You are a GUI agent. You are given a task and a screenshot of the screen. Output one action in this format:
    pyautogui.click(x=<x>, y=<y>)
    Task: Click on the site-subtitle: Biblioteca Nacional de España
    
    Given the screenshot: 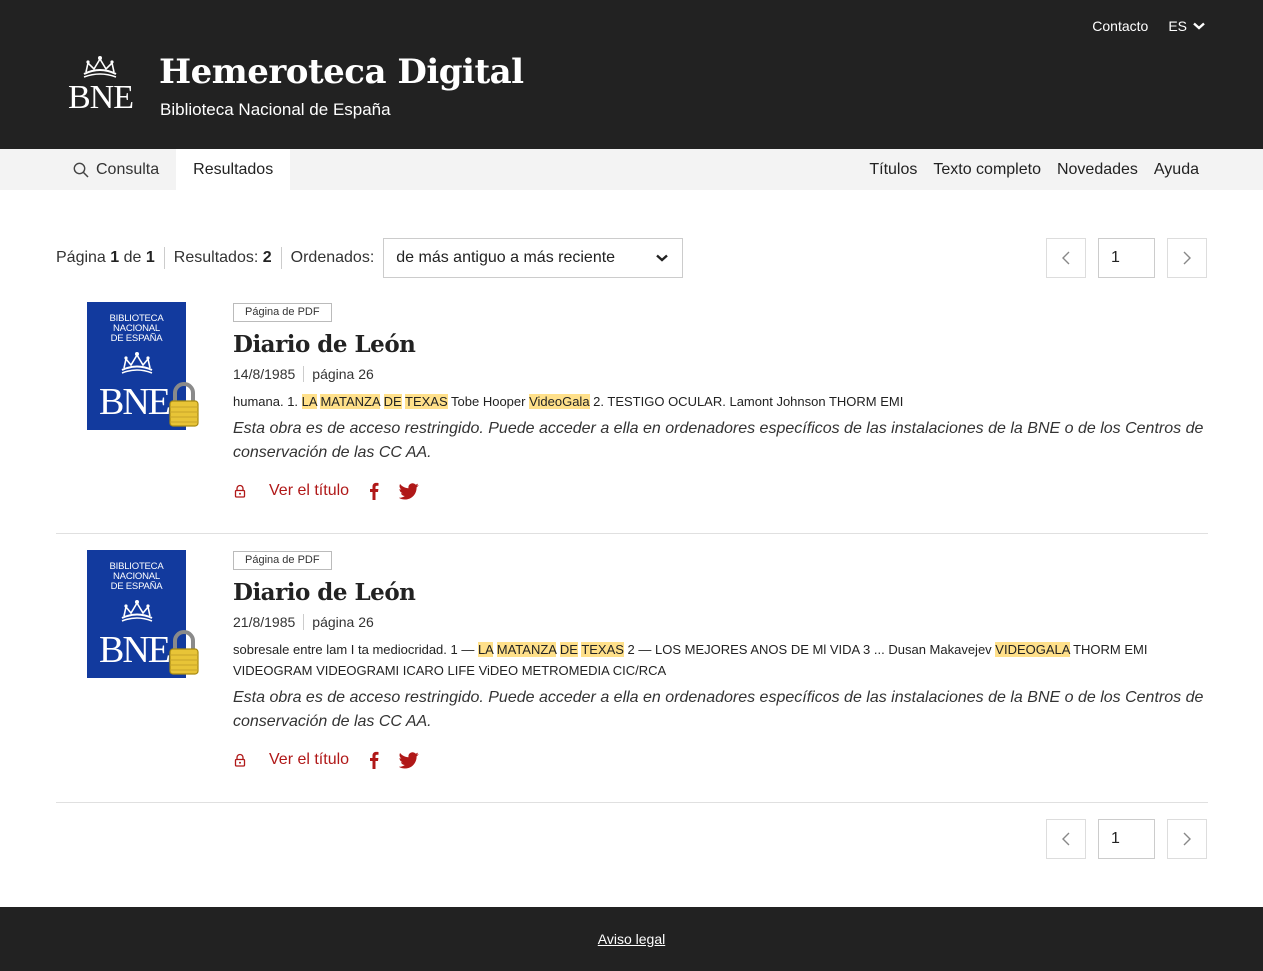 What is the action you would take?
    pyautogui.click(x=275, y=109)
    